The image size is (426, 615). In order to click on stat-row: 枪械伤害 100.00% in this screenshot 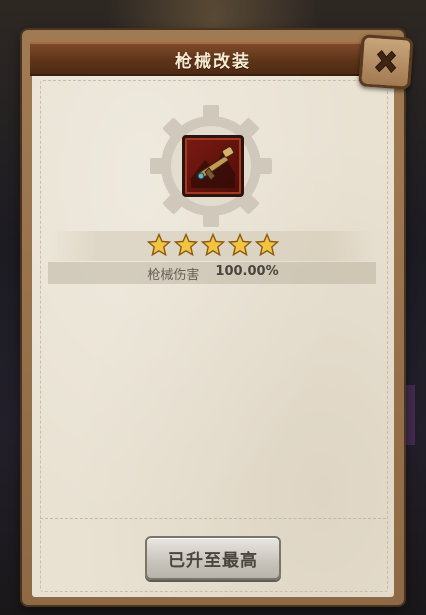, I will do `click(213, 273)`.